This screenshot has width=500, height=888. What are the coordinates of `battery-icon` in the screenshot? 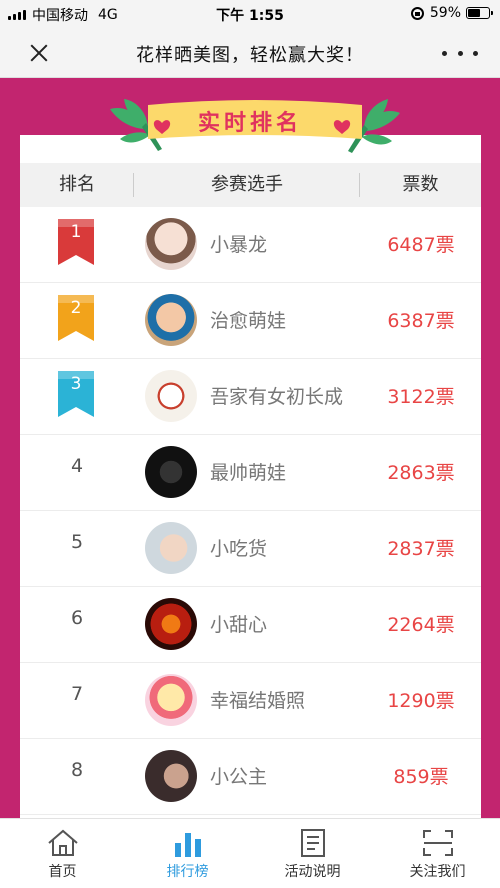 It's located at (479, 13).